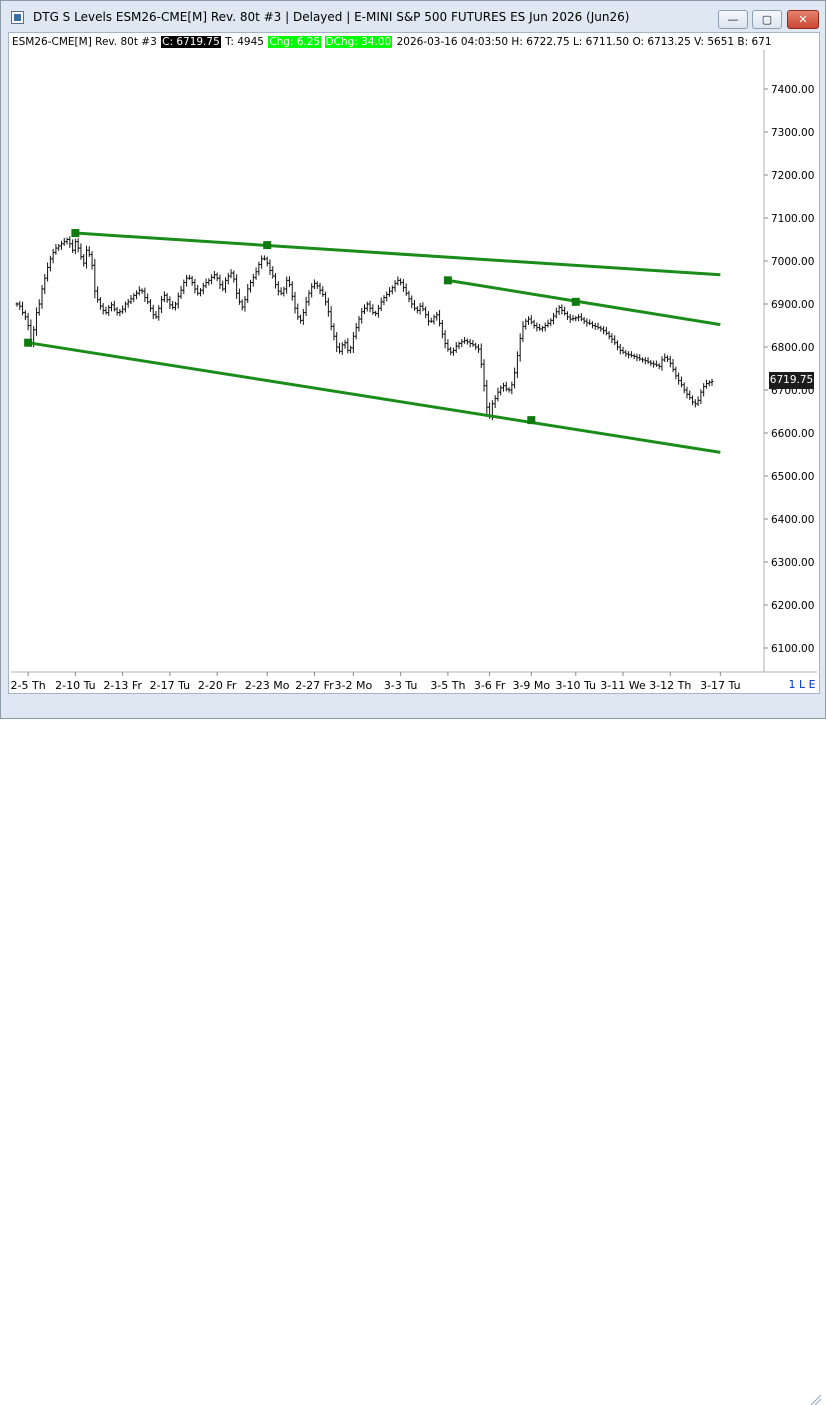 The width and height of the screenshot is (826, 1405). I want to click on x-tick-label: 2-27 Fr, so click(314, 685).